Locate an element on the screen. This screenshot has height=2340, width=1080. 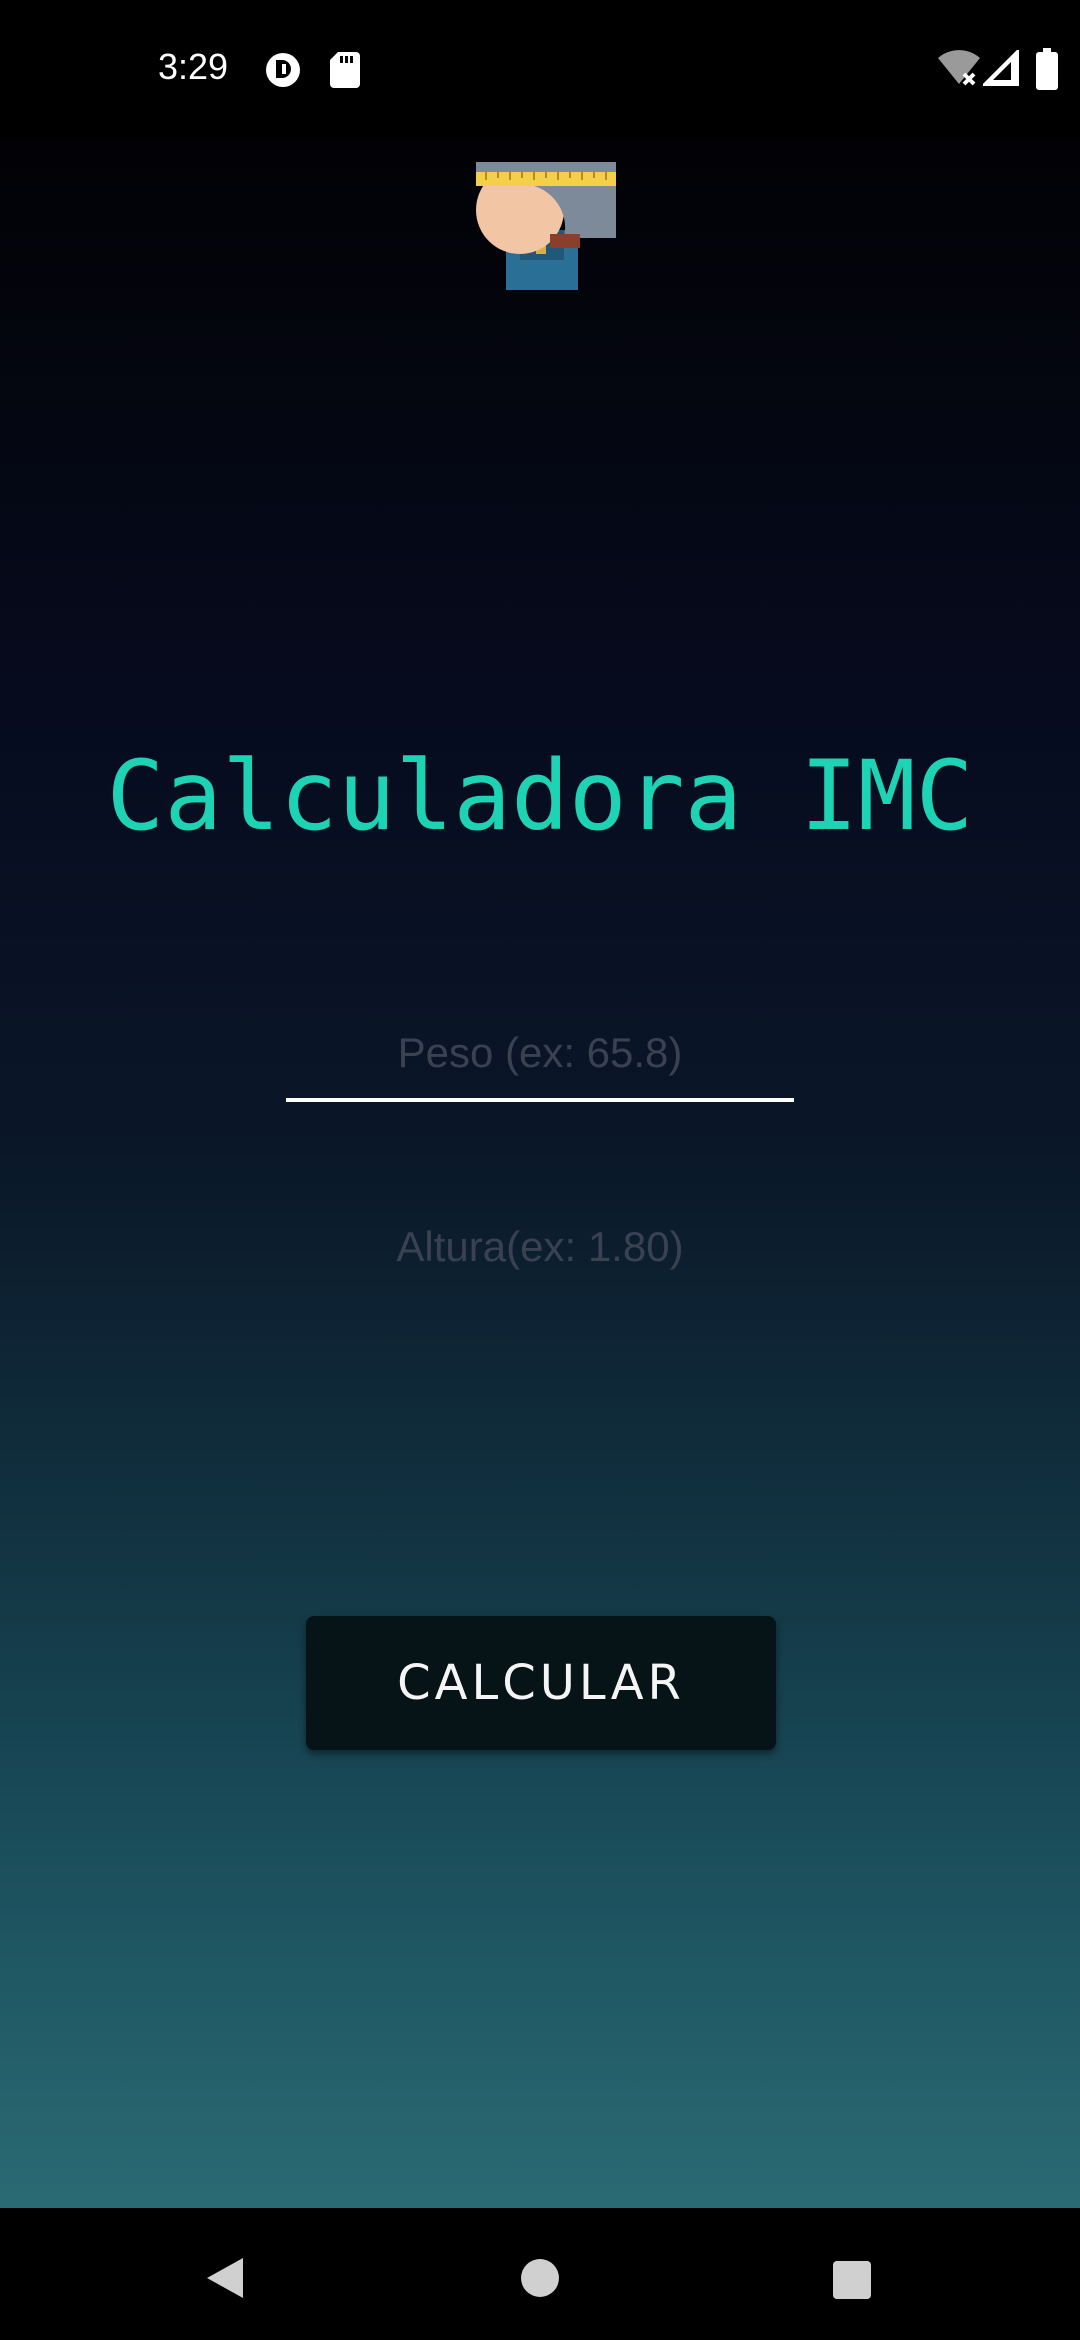
calculate-button: CALCULAR is located at coordinates (541, 1683).